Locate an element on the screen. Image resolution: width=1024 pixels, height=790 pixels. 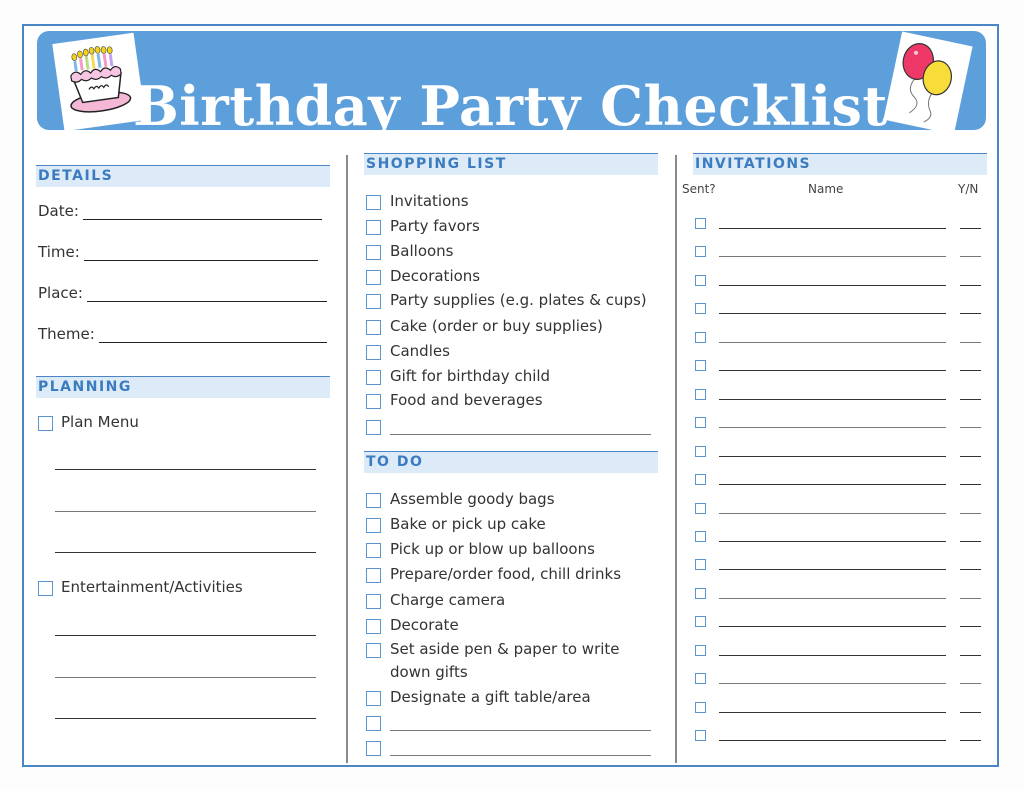
time-label: Time: is located at coordinates (59, 252).